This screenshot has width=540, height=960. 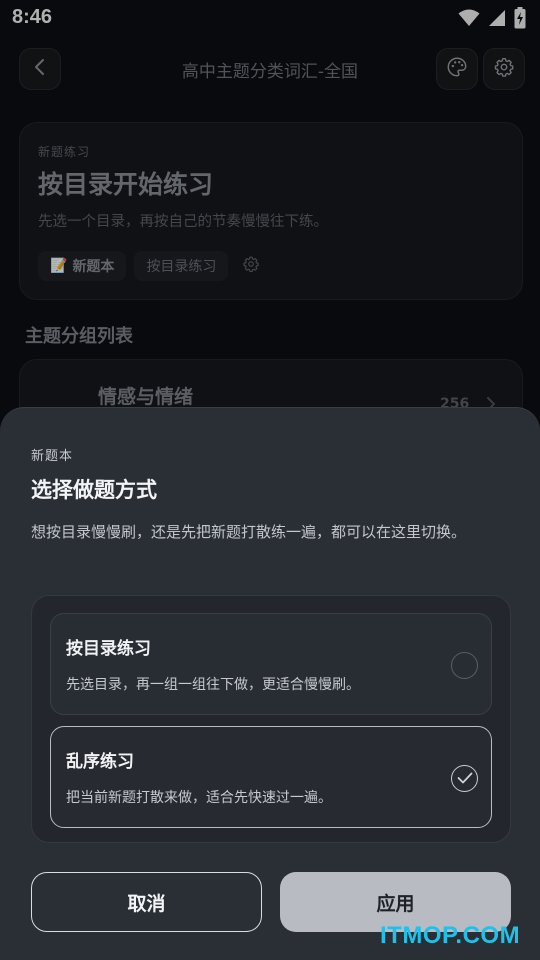 What do you see at coordinates (52, 456) in the screenshot?
I see `sheet-eyebrow: 新题本` at bounding box center [52, 456].